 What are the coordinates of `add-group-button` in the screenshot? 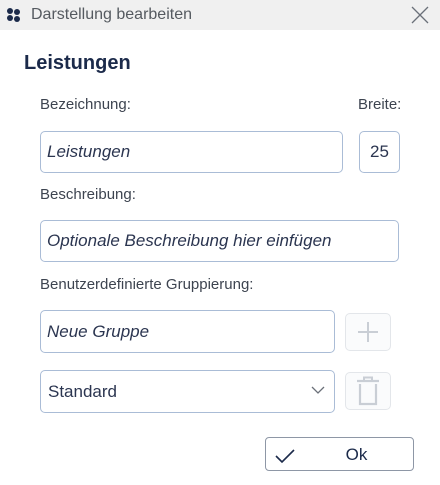 It's located at (368, 332).